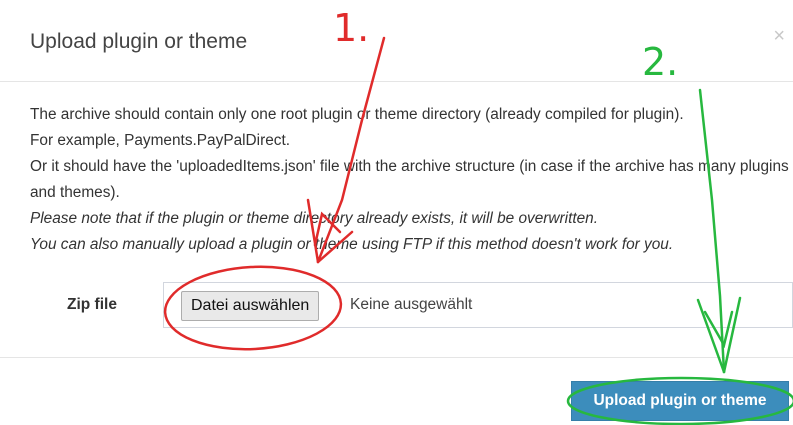 The width and height of the screenshot is (793, 425). I want to click on step-1-label: 1., so click(351, 28).